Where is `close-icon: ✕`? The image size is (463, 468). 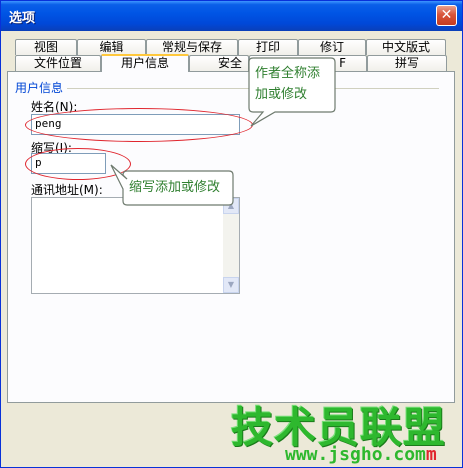
close-icon: ✕ is located at coordinates (446, 15).